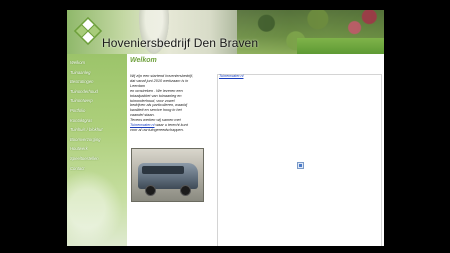 The image size is (450, 253). I want to click on menu-item-tuinhuis-blokhut: Tuinhuis / blokhut, so click(86, 130).